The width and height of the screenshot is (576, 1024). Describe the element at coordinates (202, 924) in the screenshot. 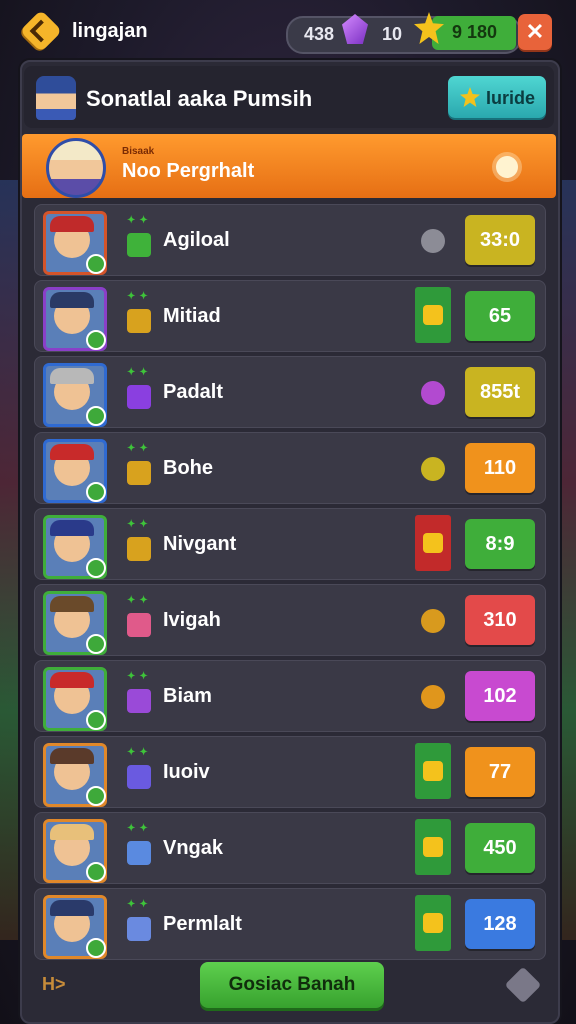

I see `player-name: Permlalt` at that location.